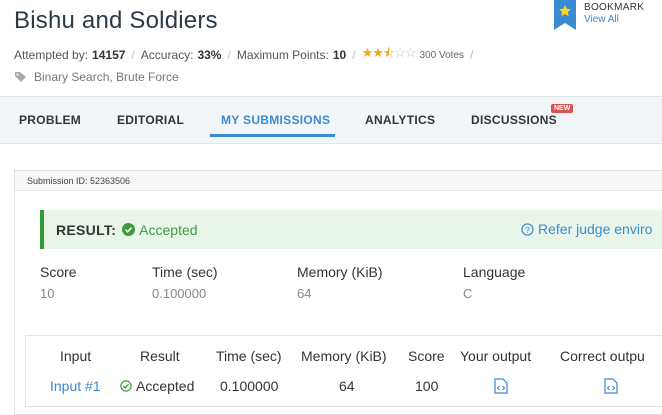  I want to click on judge-environment-link: ? Refer judge enviro, so click(586, 229).